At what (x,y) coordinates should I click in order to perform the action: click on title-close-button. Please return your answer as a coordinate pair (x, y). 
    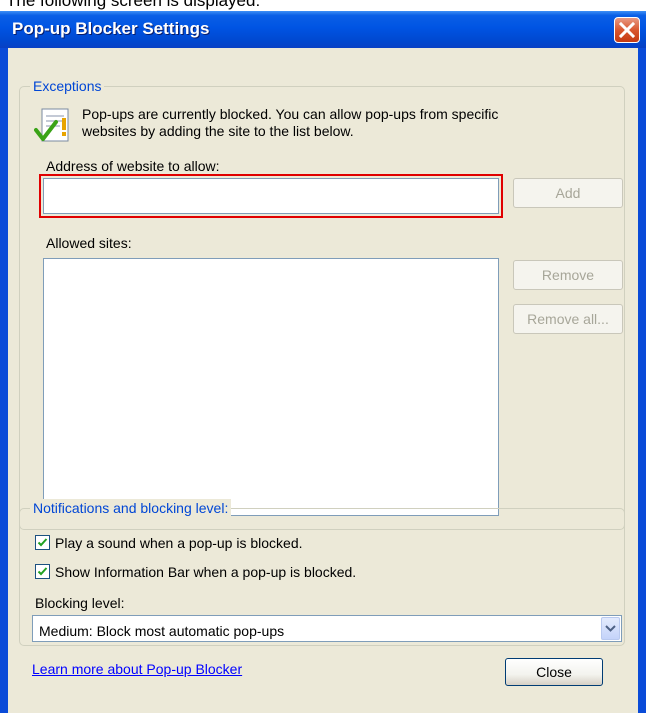
    Looking at the image, I should click on (627, 30).